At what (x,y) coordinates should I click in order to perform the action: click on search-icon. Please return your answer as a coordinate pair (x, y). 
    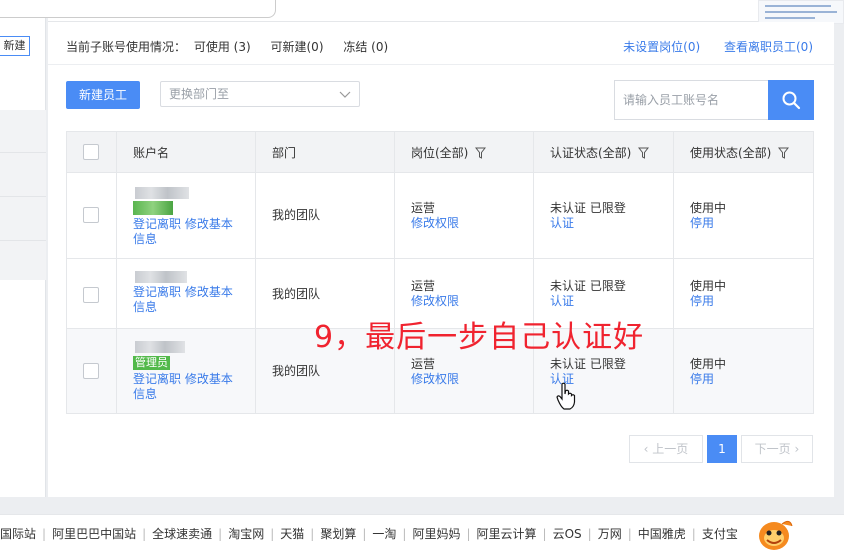
    Looking at the image, I should click on (791, 100).